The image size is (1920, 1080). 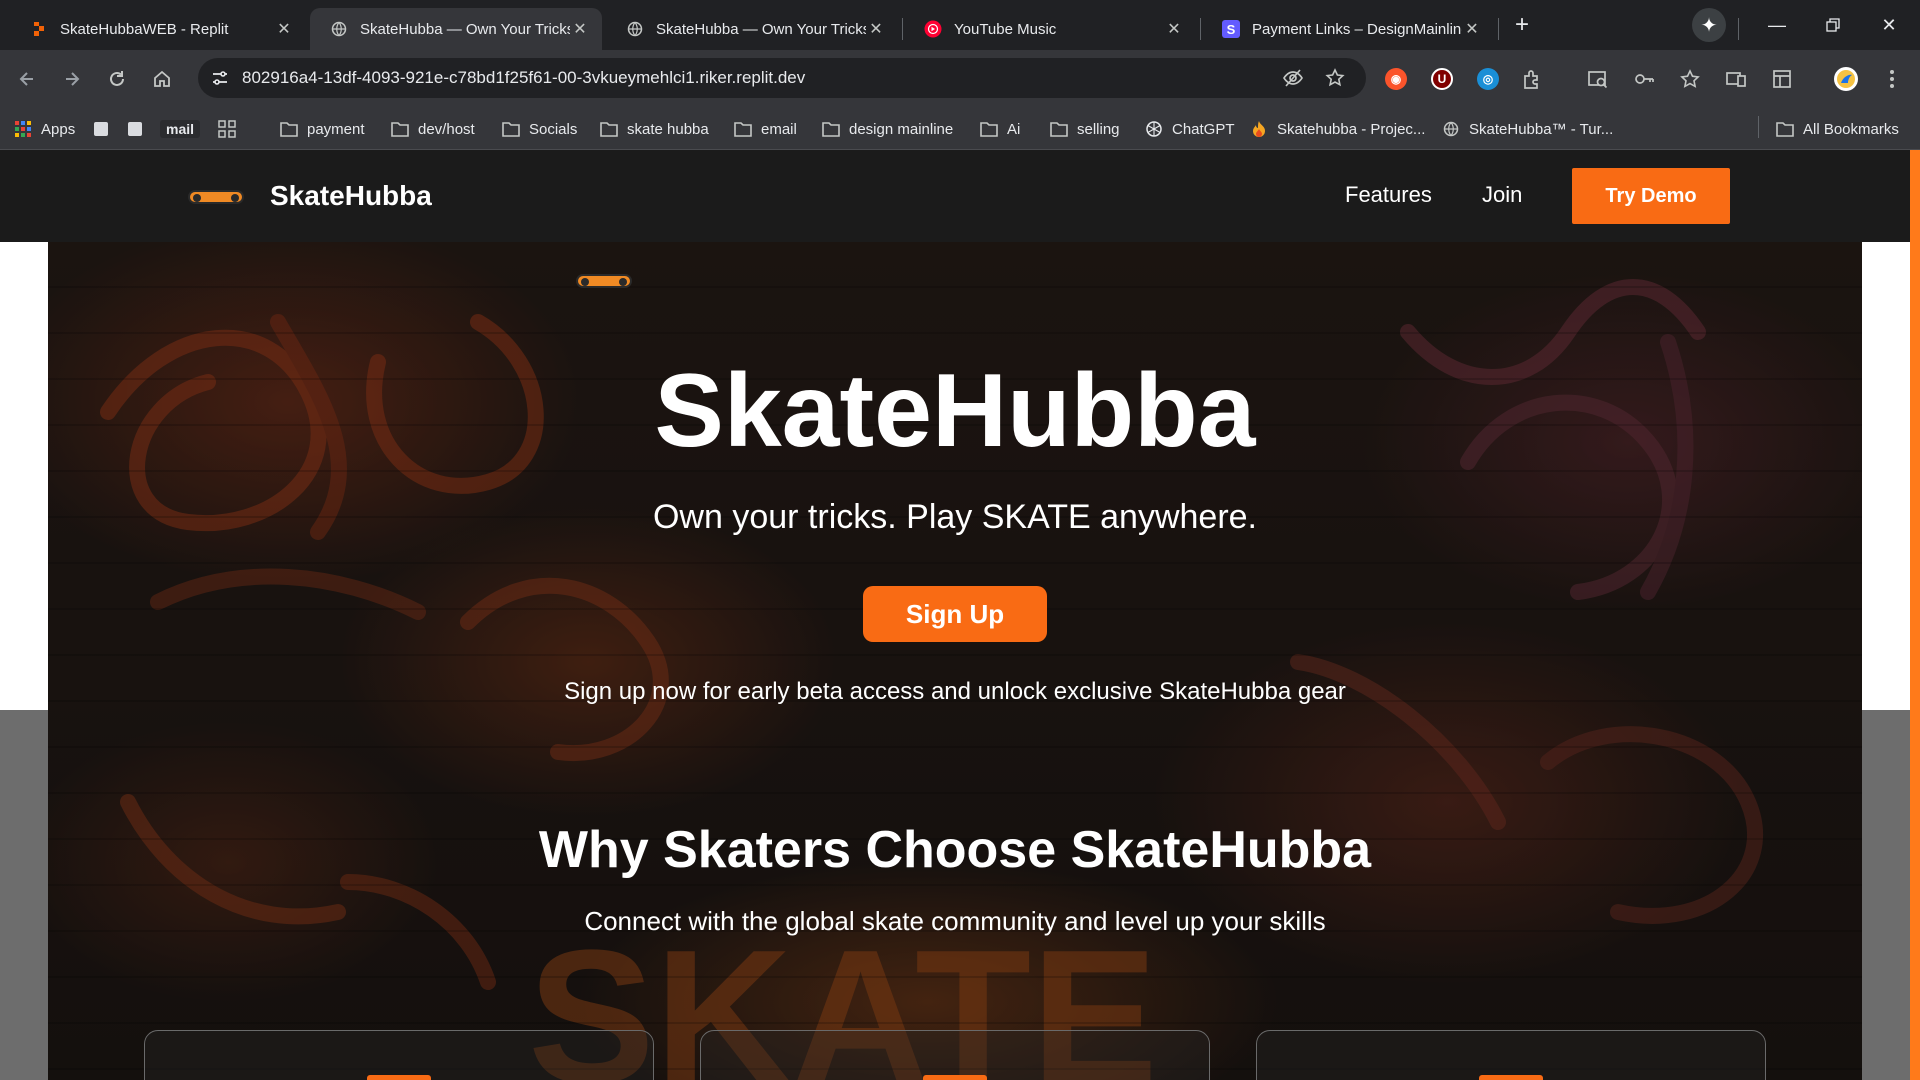 I want to click on tab-title: SkateHubbaWEB - Replit, so click(x=144, y=29).